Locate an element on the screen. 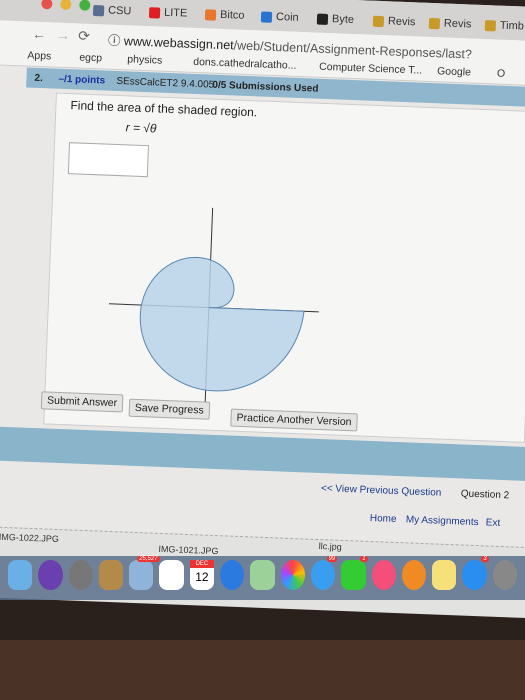 The image size is (525, 700). download-item: llc.jpg is located at coordinates (330, 546).